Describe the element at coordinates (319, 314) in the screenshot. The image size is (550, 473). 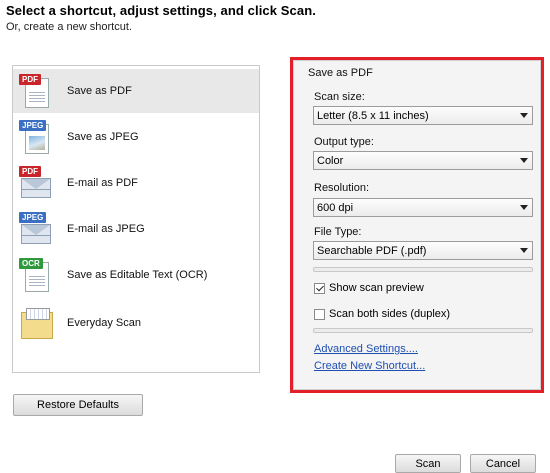
I see `checkbox-unchecked-icon` at that location.